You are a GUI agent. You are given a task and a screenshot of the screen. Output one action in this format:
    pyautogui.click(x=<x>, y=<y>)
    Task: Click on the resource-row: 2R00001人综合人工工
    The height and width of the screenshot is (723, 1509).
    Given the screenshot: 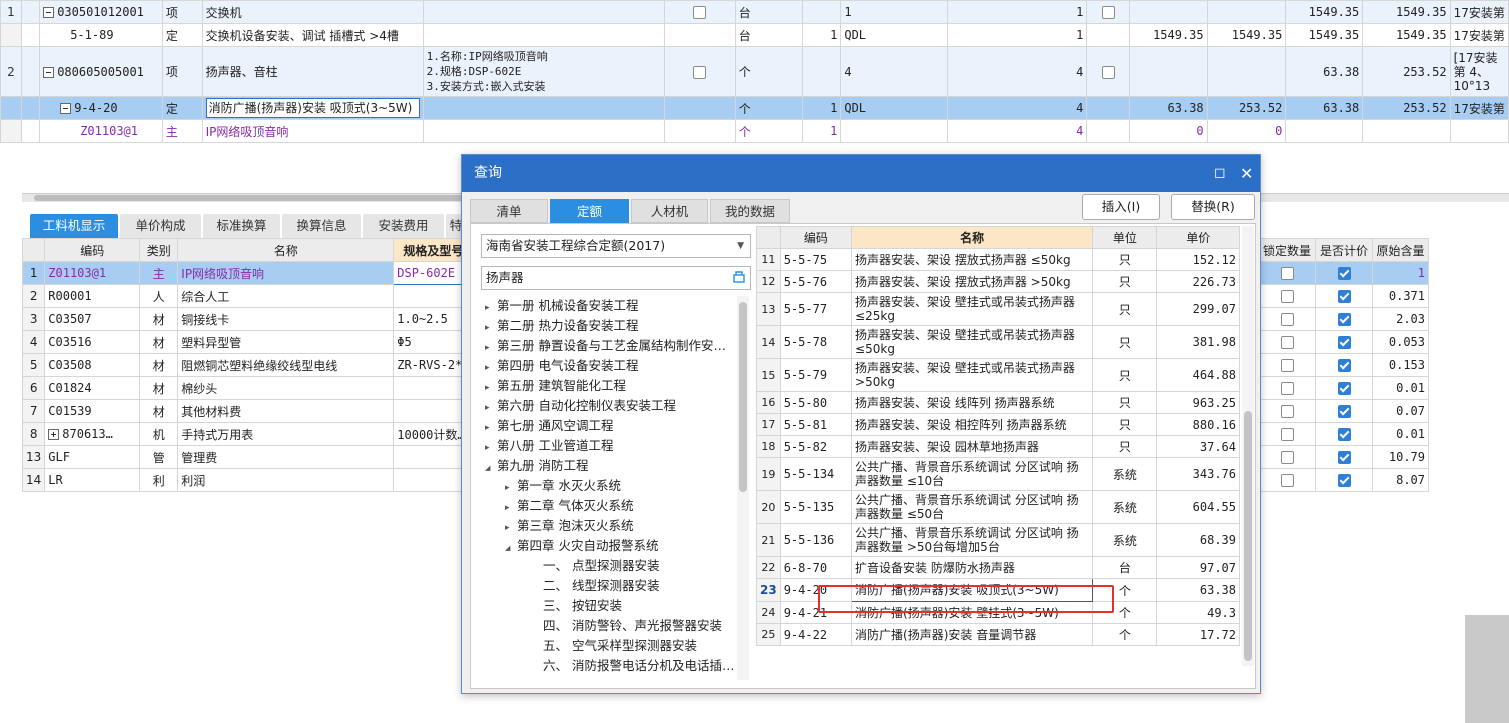 What is the action you would take?
    pyautogui.click(x=257, y=296)
    